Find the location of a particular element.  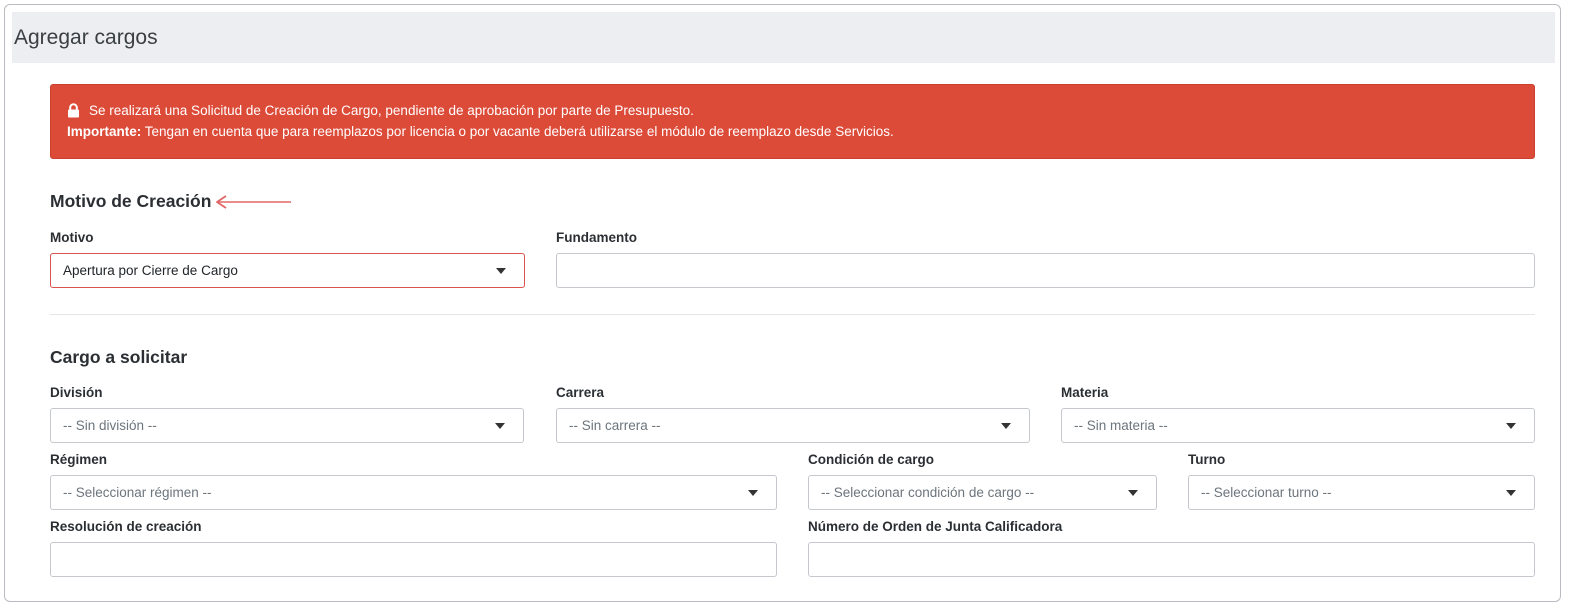

condicion-select: -- Seleccionar condición de cargo -- is located at coordinates (982, 492).